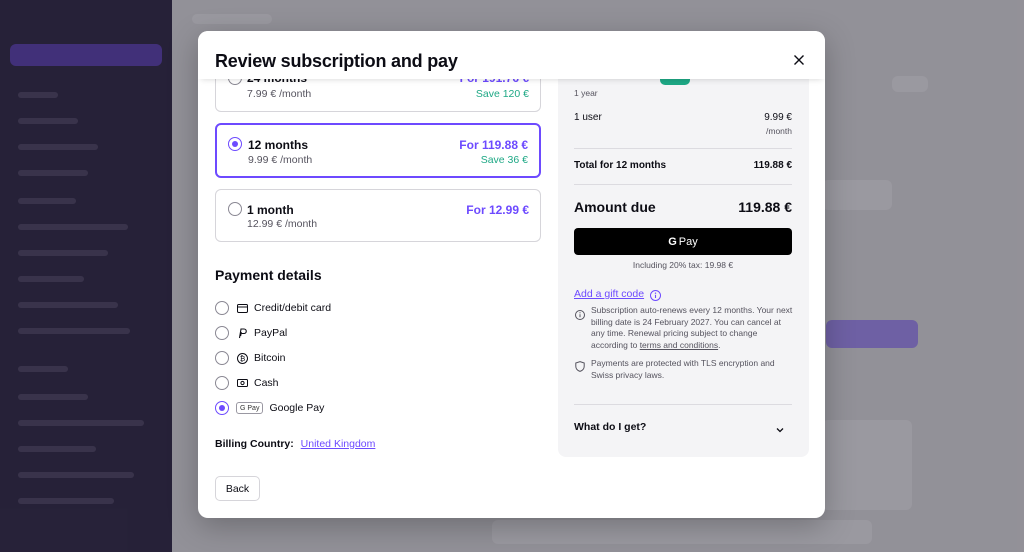  What do you see at coordinates (297, 408) in the screenshot?
I see `payment-method-label: Google Pay` at bounding box center [297, 408].